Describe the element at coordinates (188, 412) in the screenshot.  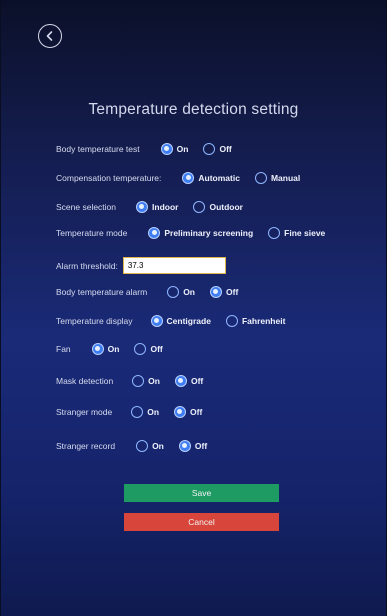
I see `stranger-mode-off-radio: Off` at that location.